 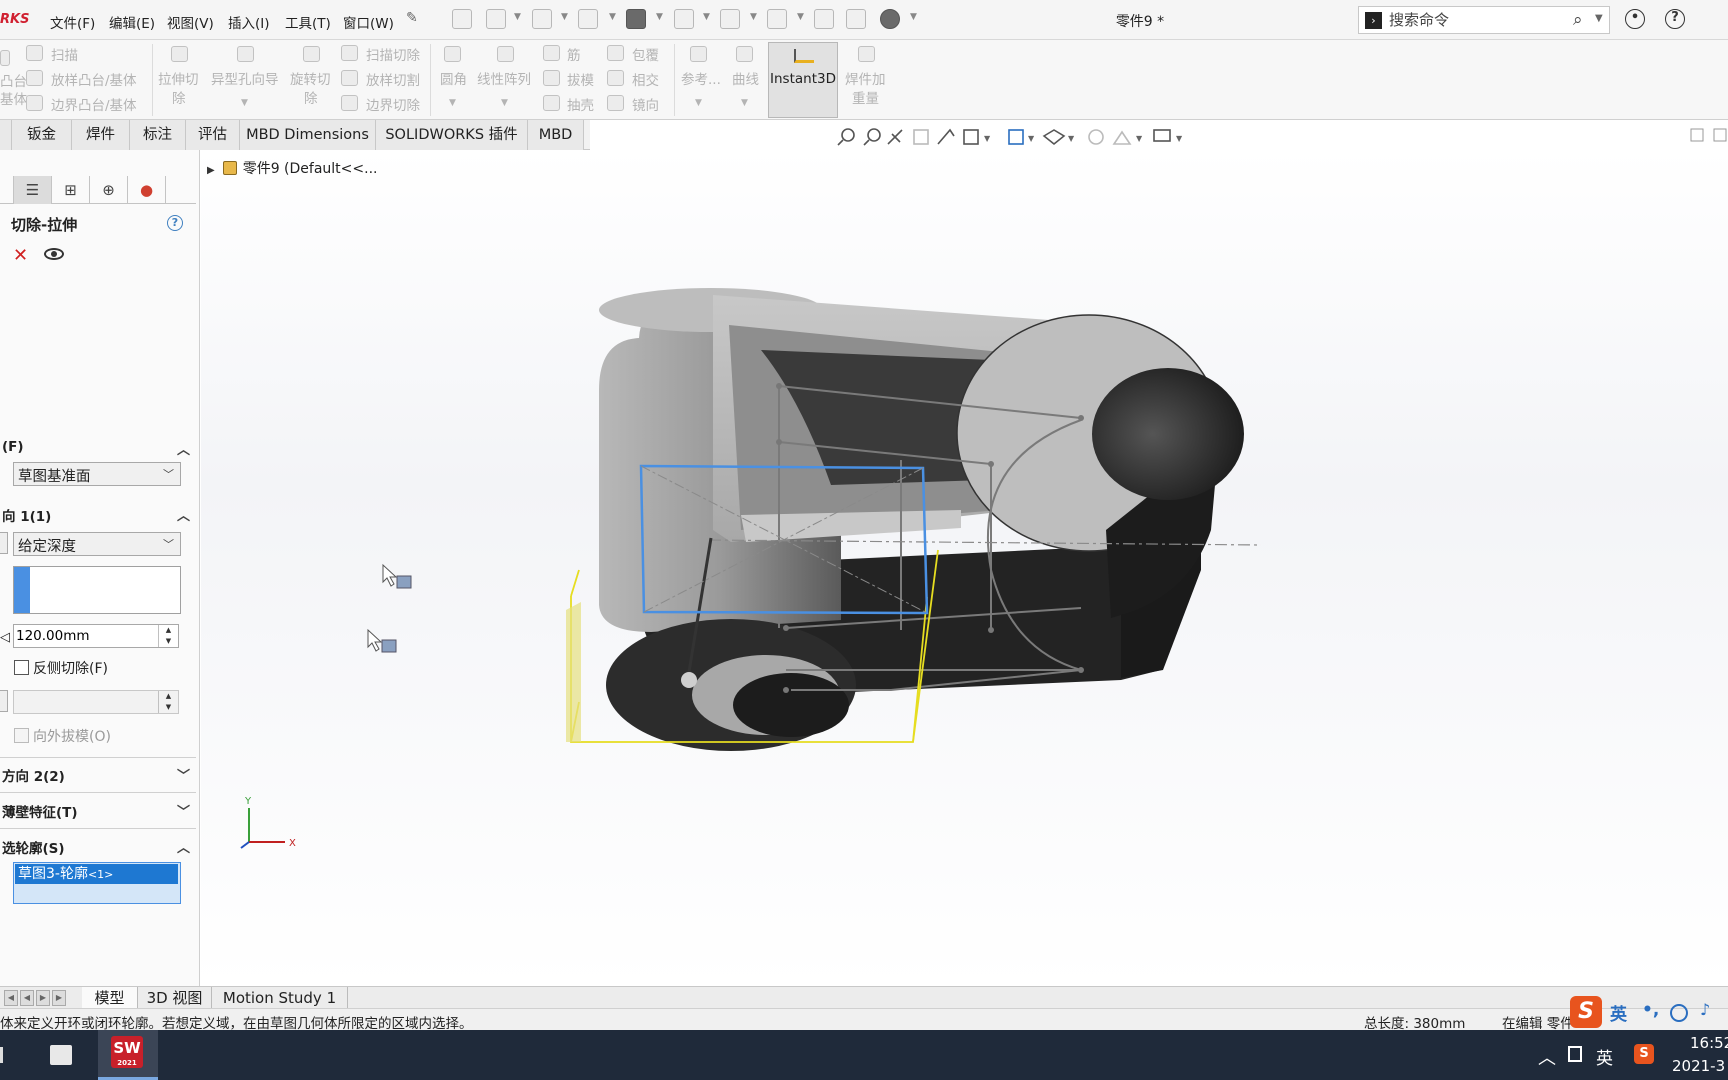 I want to click on open-folder-icon, so click(x=542, y=19).